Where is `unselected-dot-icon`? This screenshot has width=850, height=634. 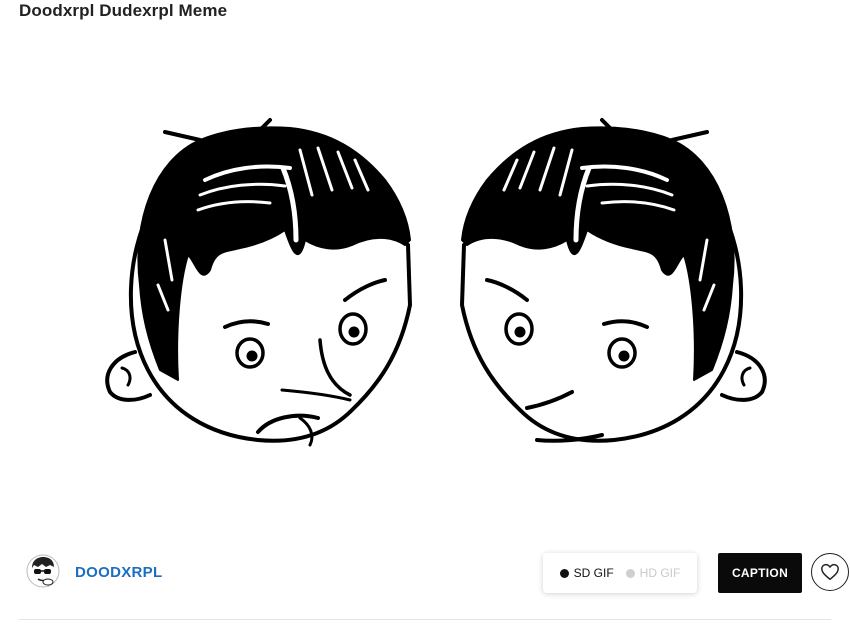
unselected-dot-icon is located at coordinates (630, 573).